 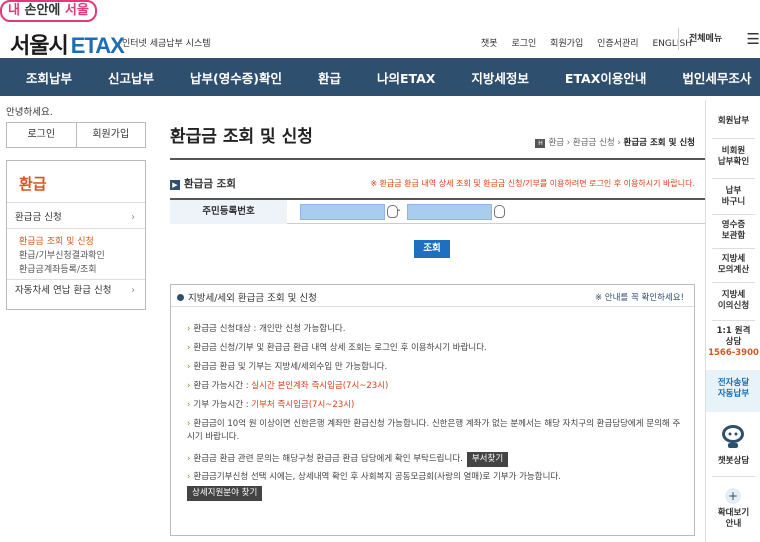 What do you see at coordinates (210, 184) in the screenshot?
I see `section-title-text: 환급금 조회` at bounding box center [210, 184].